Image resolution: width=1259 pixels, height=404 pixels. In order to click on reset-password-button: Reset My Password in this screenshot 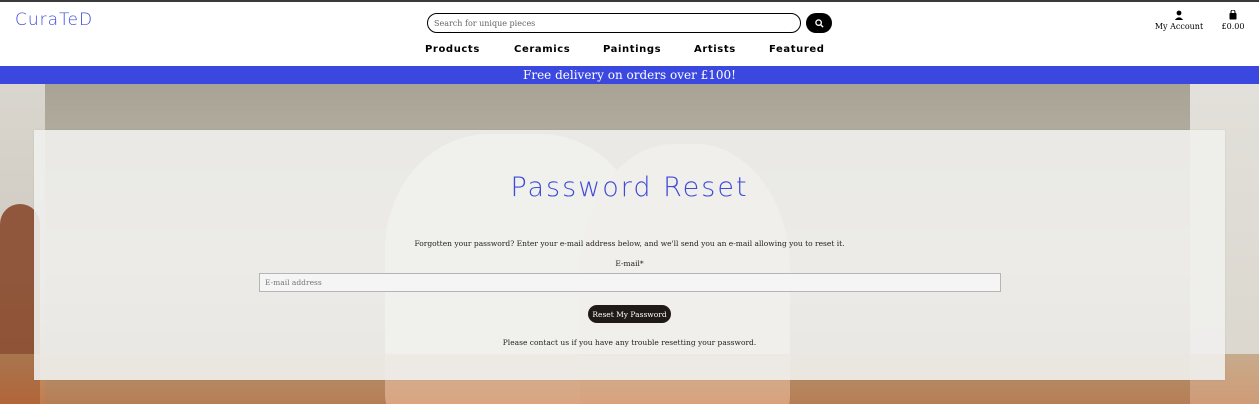, I will do `click(629, 314)`.